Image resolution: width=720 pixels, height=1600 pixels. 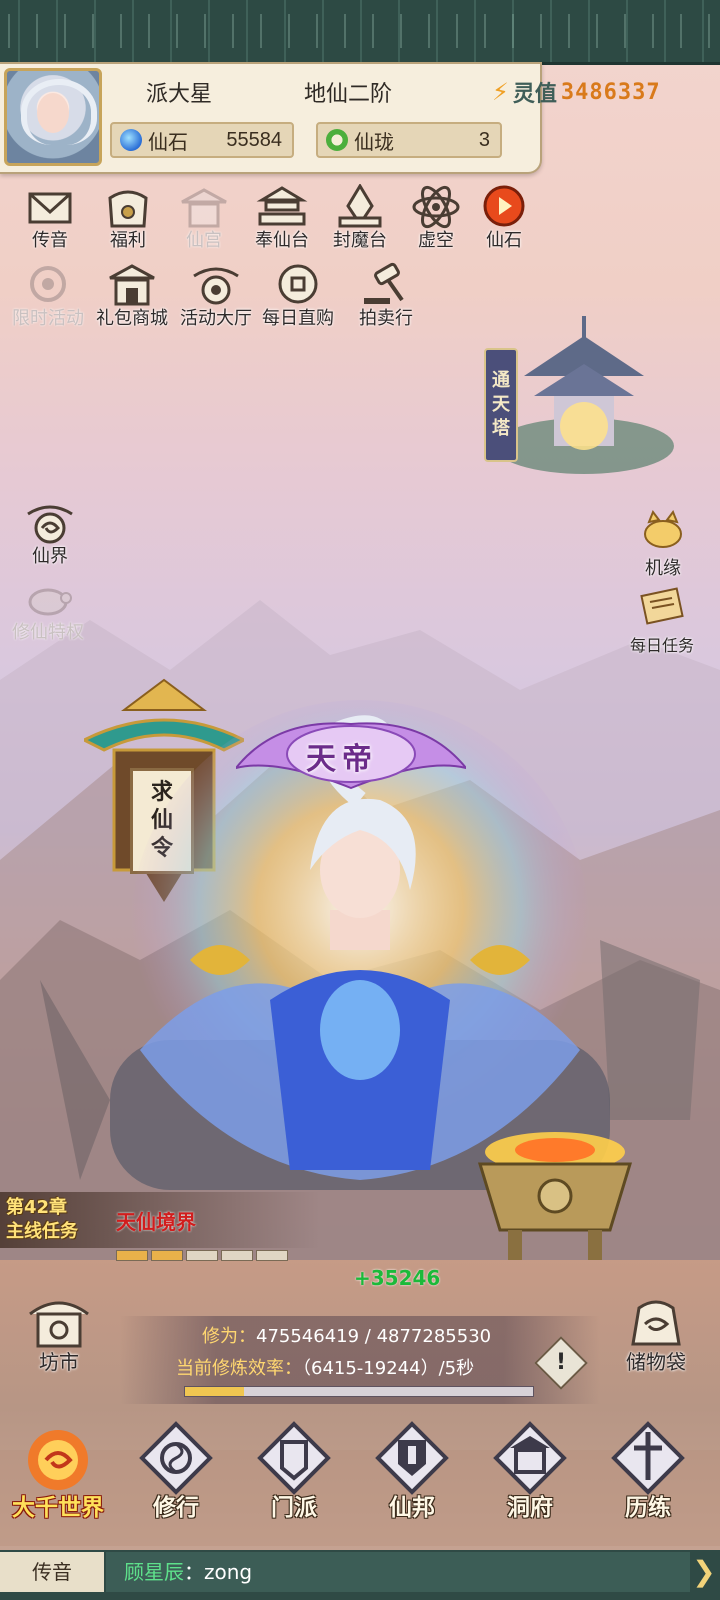 I want to click on title-badge-text: 天帝, so click(x=342, y=759).